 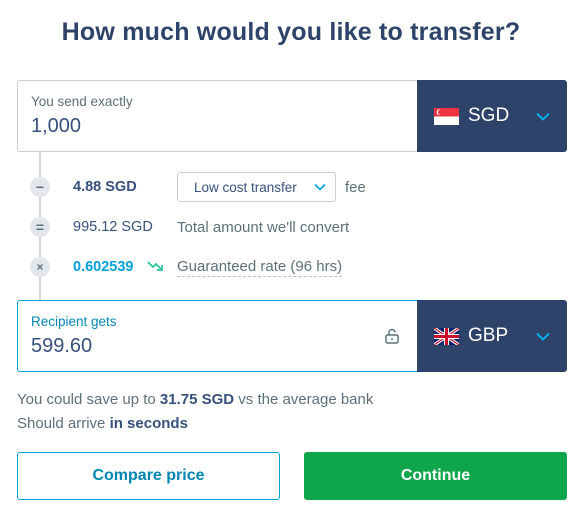 What do you see at coordinates (217, 116) in the screenshot?
I see `send-amount-field: You send exactly 1,000` at bounding box center [217, 116].